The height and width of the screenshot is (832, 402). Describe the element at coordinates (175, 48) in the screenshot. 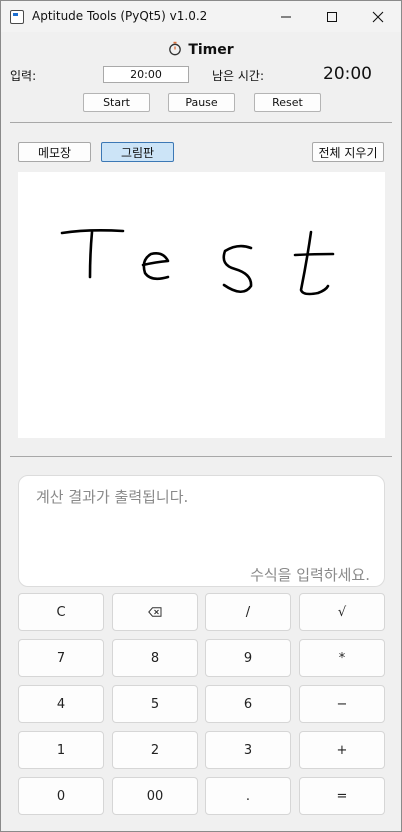

I see `stopwatch-icon` at that location.